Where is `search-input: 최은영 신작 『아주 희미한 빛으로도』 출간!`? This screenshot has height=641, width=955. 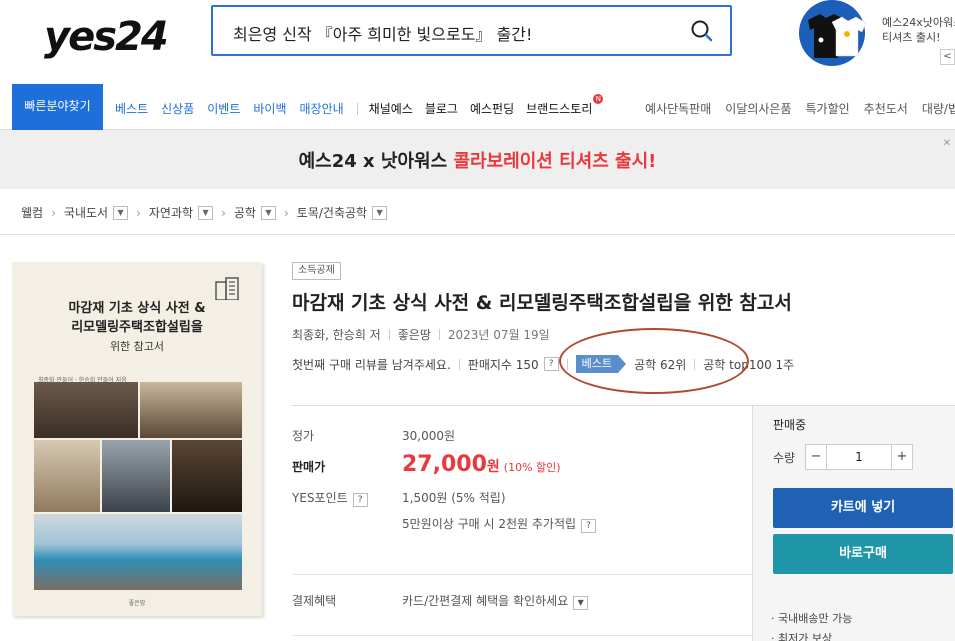 search-input: 최은영 신작 『아주 희미한 빛으로도』 출간! is located at coordinates (382, 33).